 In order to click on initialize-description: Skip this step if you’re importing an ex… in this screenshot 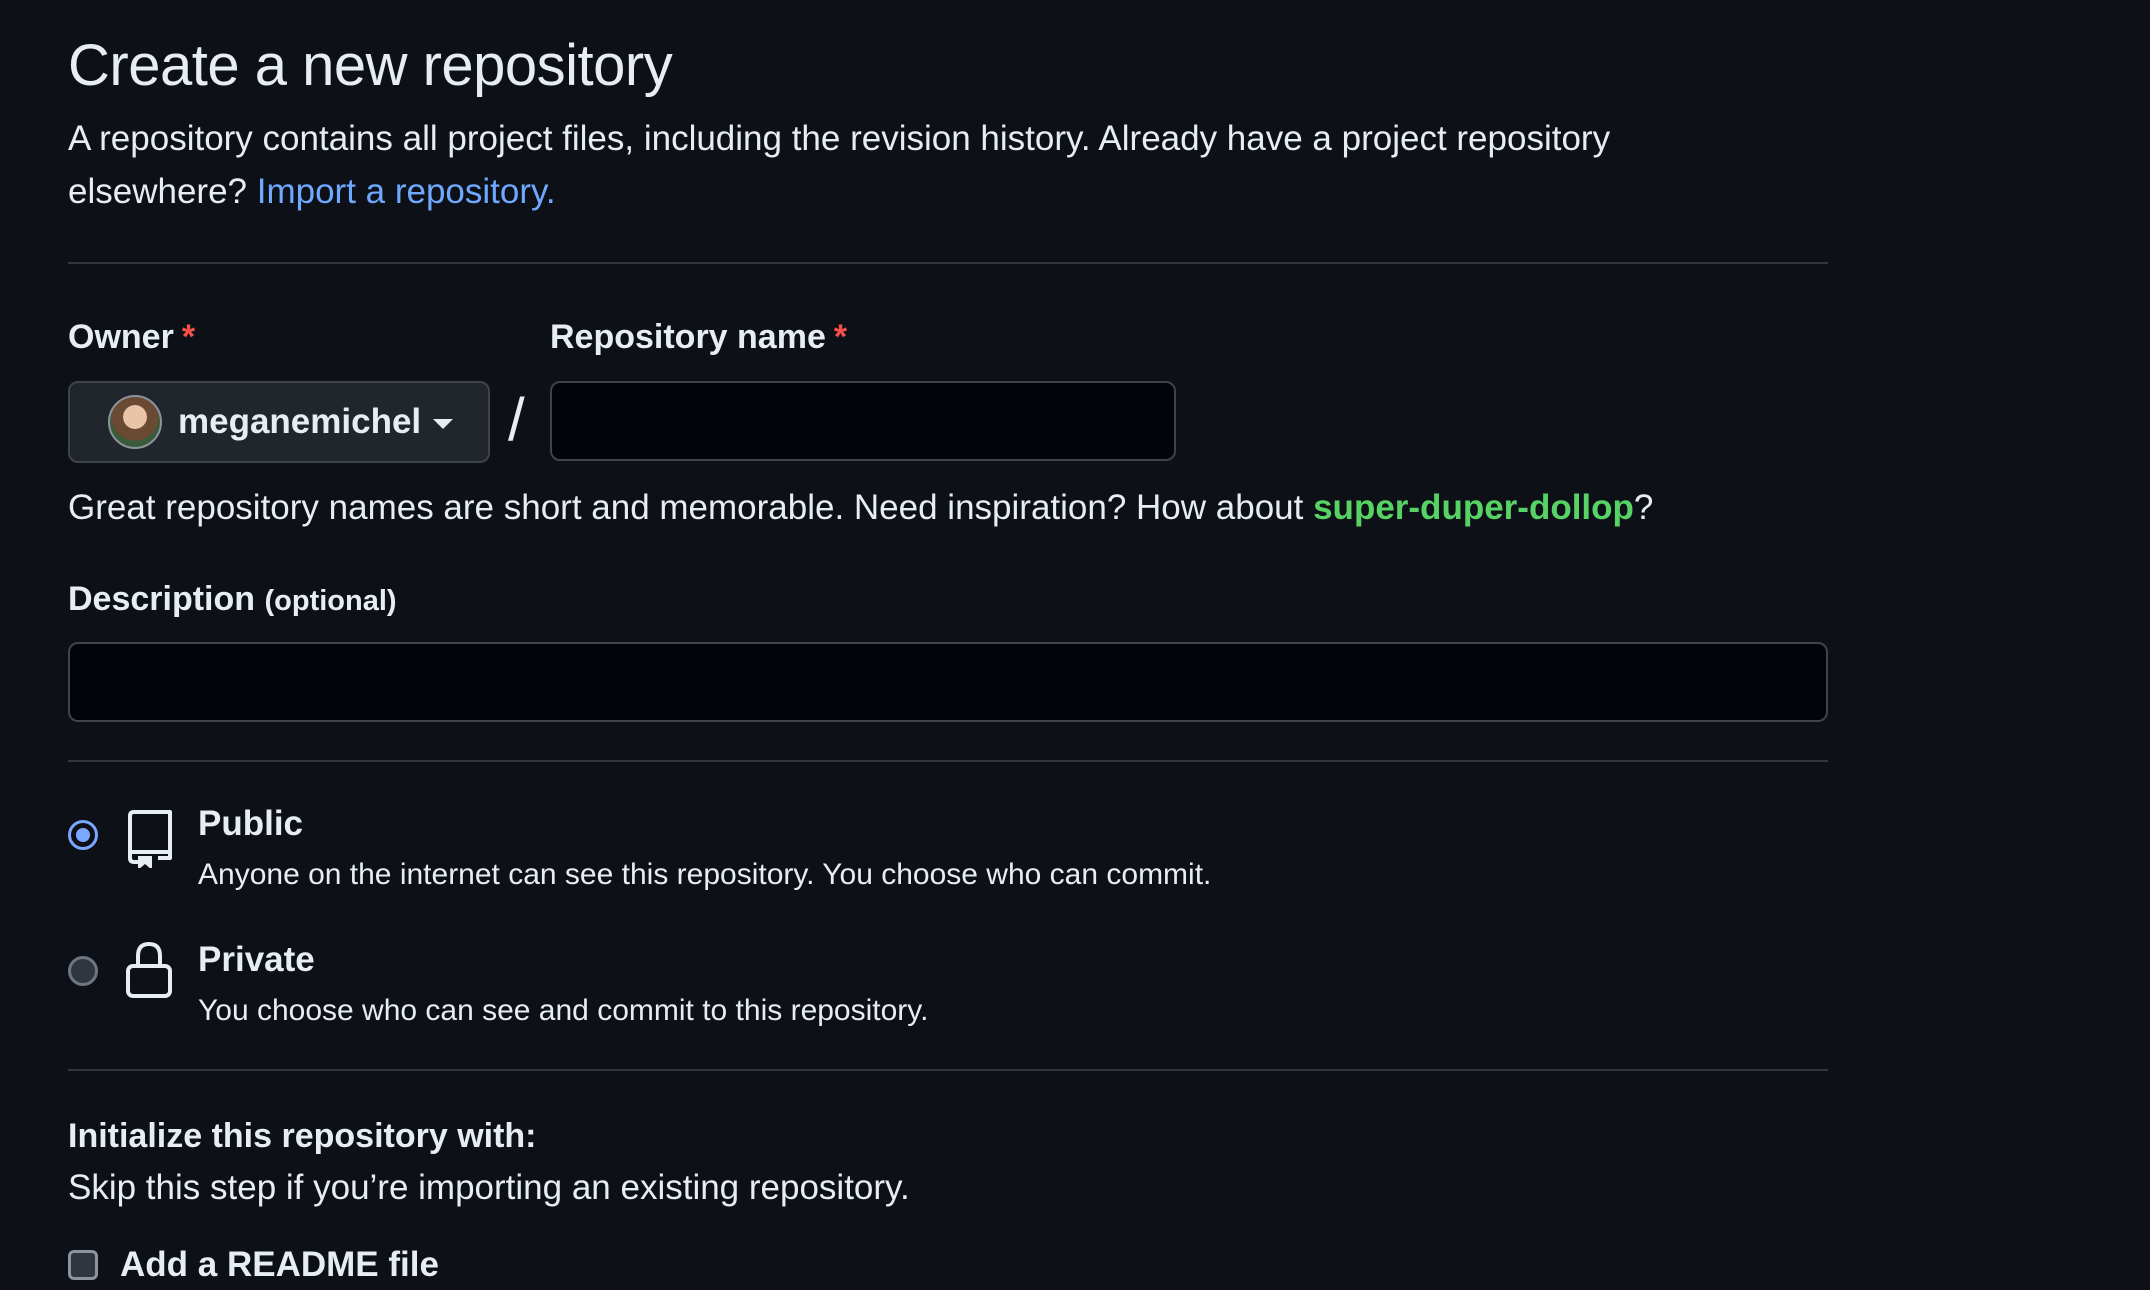, I will do `click(489, 1187)`.